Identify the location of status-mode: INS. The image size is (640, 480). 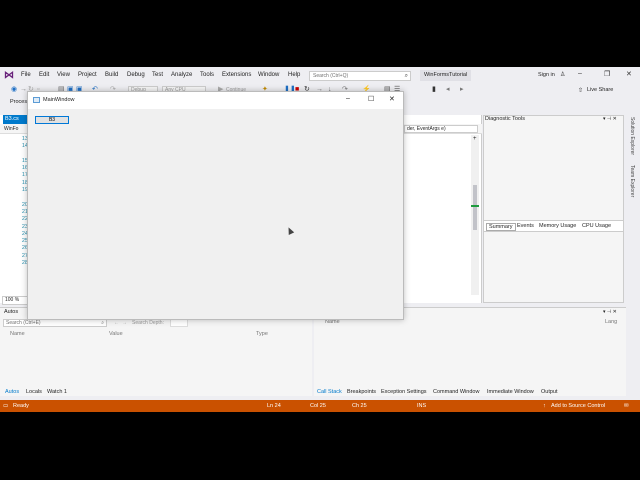
(422, 406).